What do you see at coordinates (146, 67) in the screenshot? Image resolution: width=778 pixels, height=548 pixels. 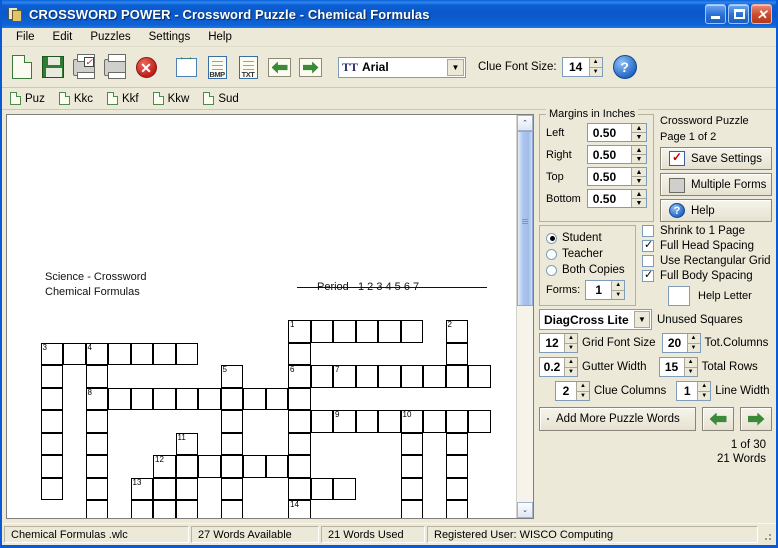 I see `cancel-button: ✕` at bounding box center [146, 67].